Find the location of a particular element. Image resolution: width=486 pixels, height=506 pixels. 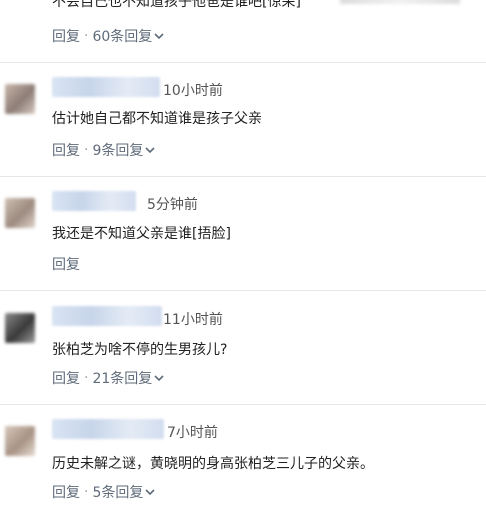

comment-time: 10小时前 is located at coordinates (193, 91).